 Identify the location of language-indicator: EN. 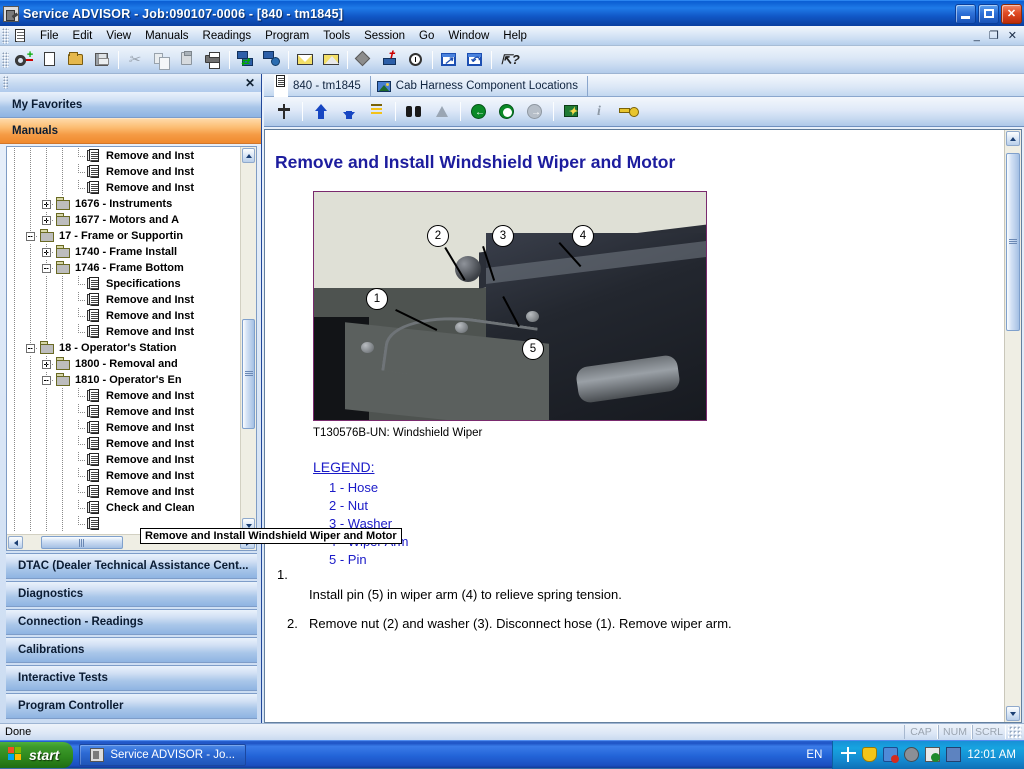
(814, 755).